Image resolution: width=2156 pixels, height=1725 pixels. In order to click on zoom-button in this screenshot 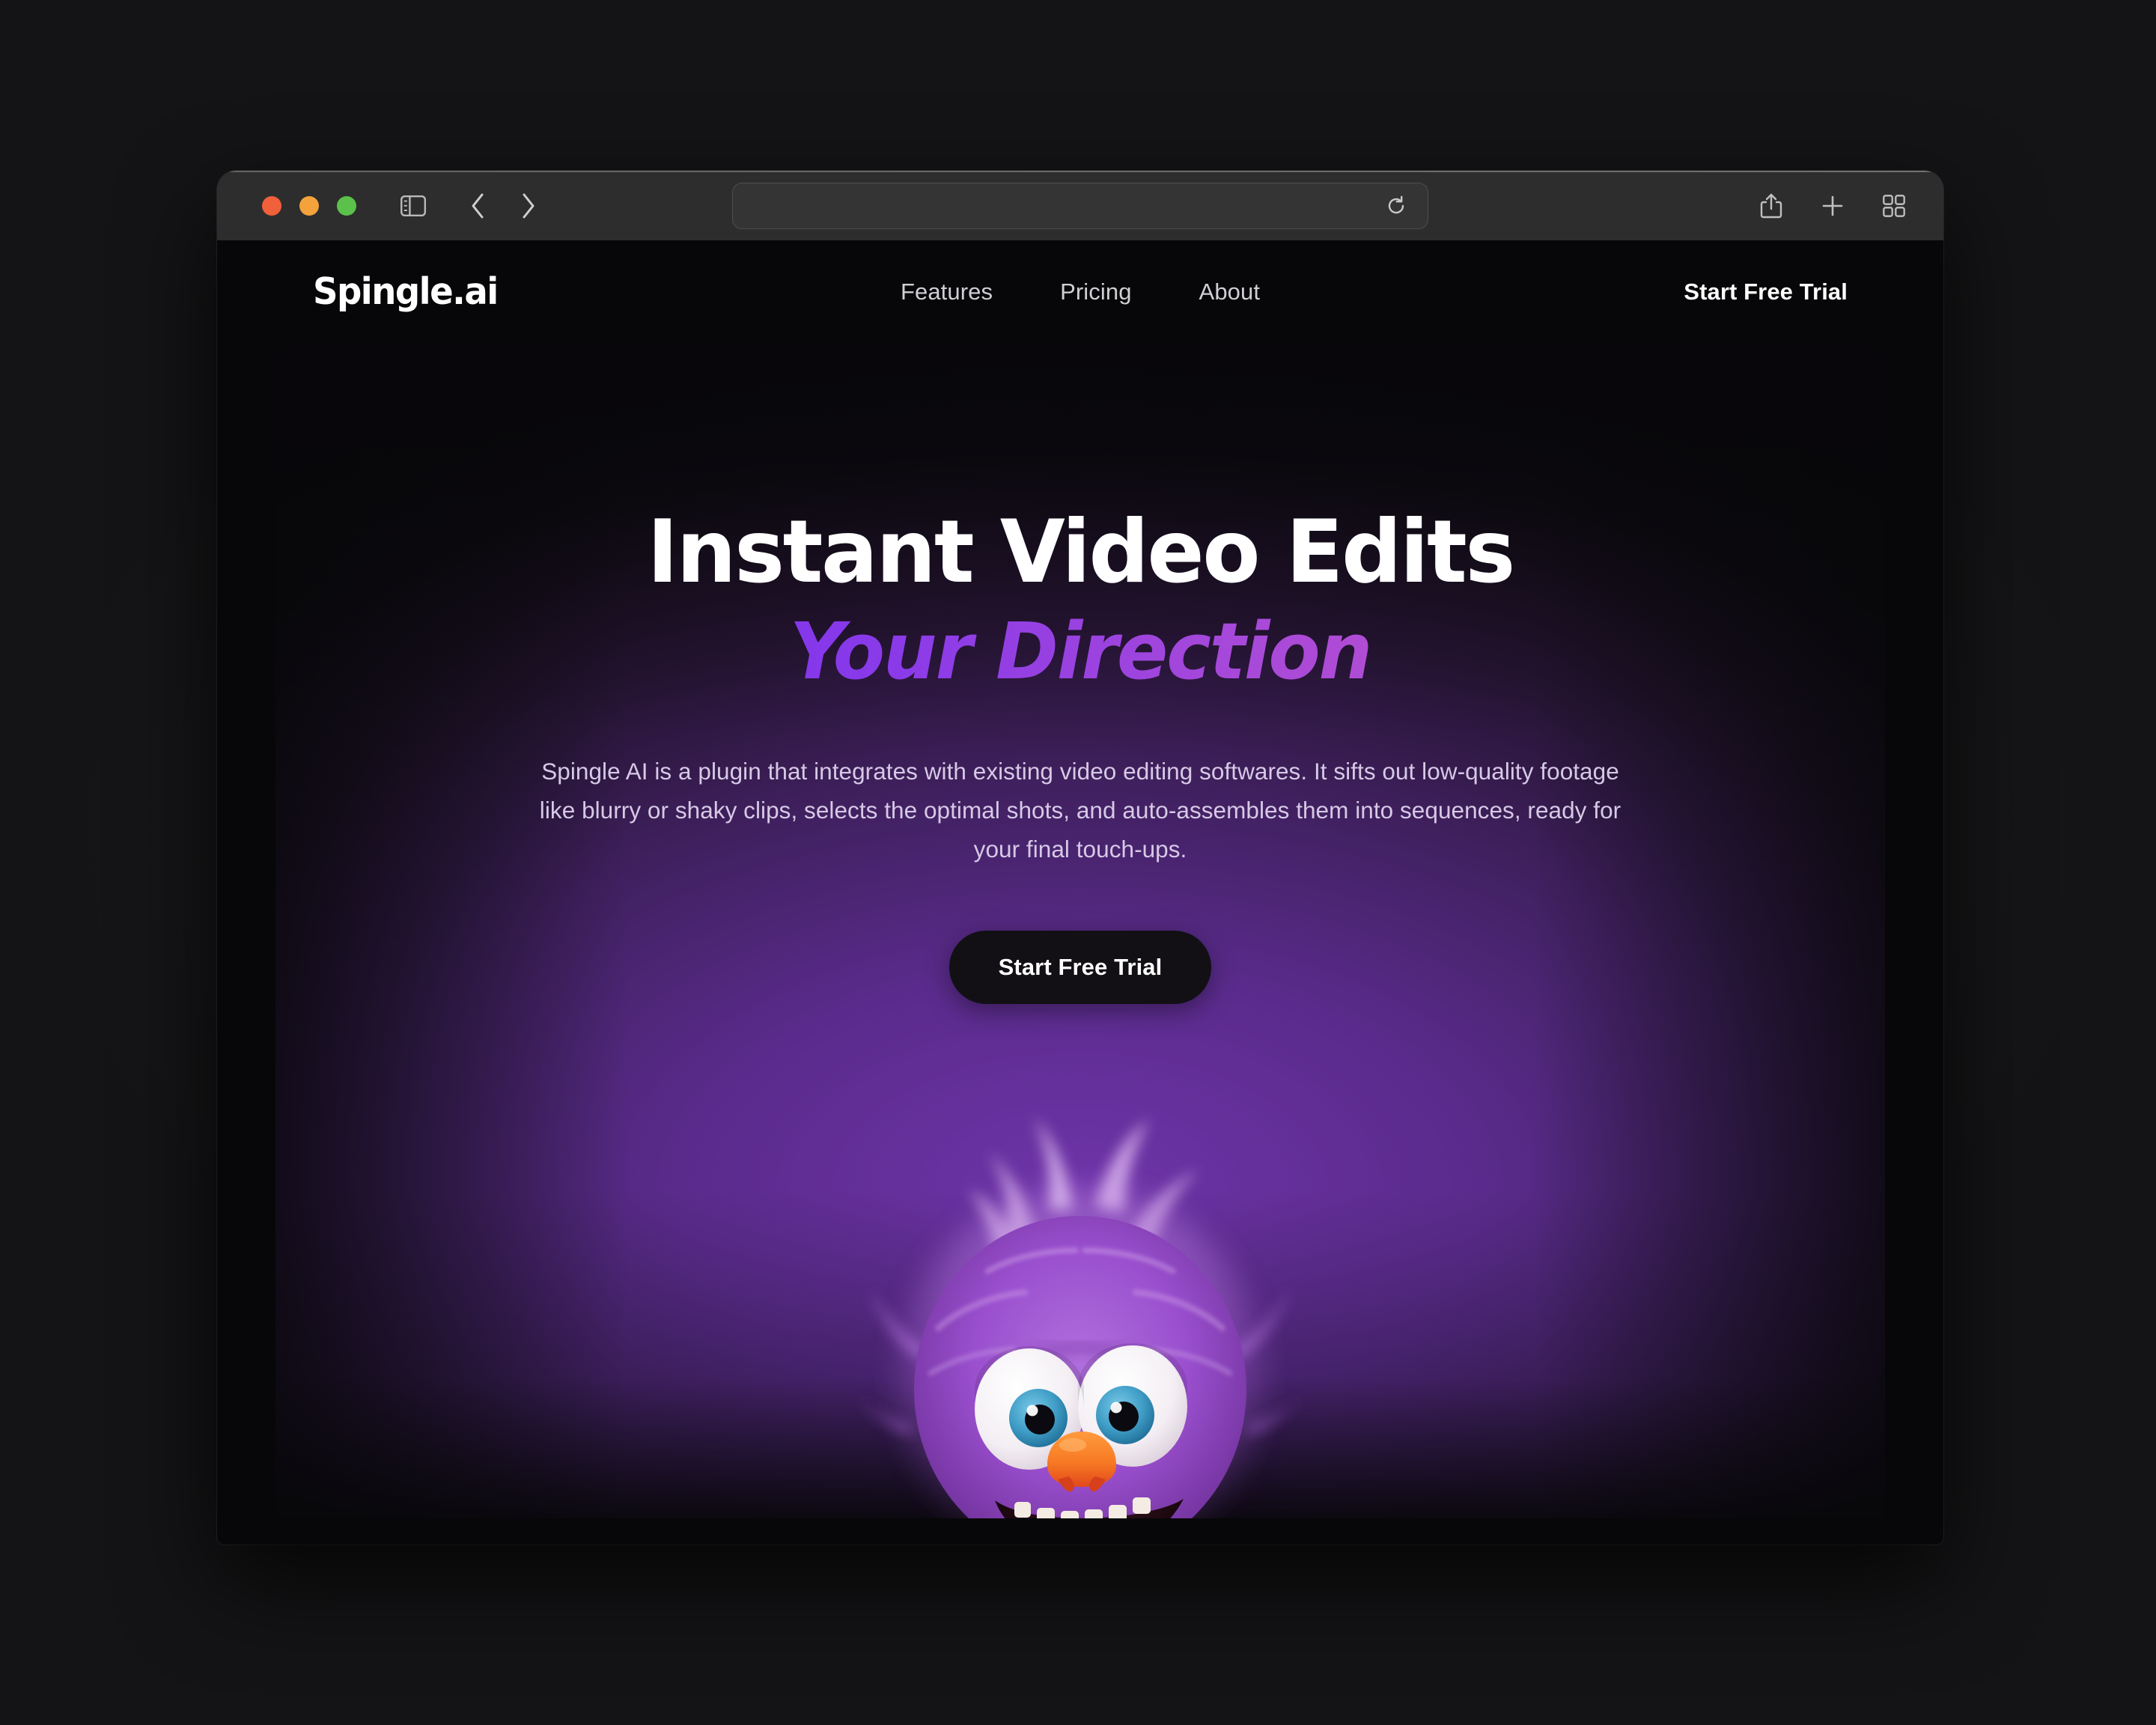, I will do `click(346, 206)`.